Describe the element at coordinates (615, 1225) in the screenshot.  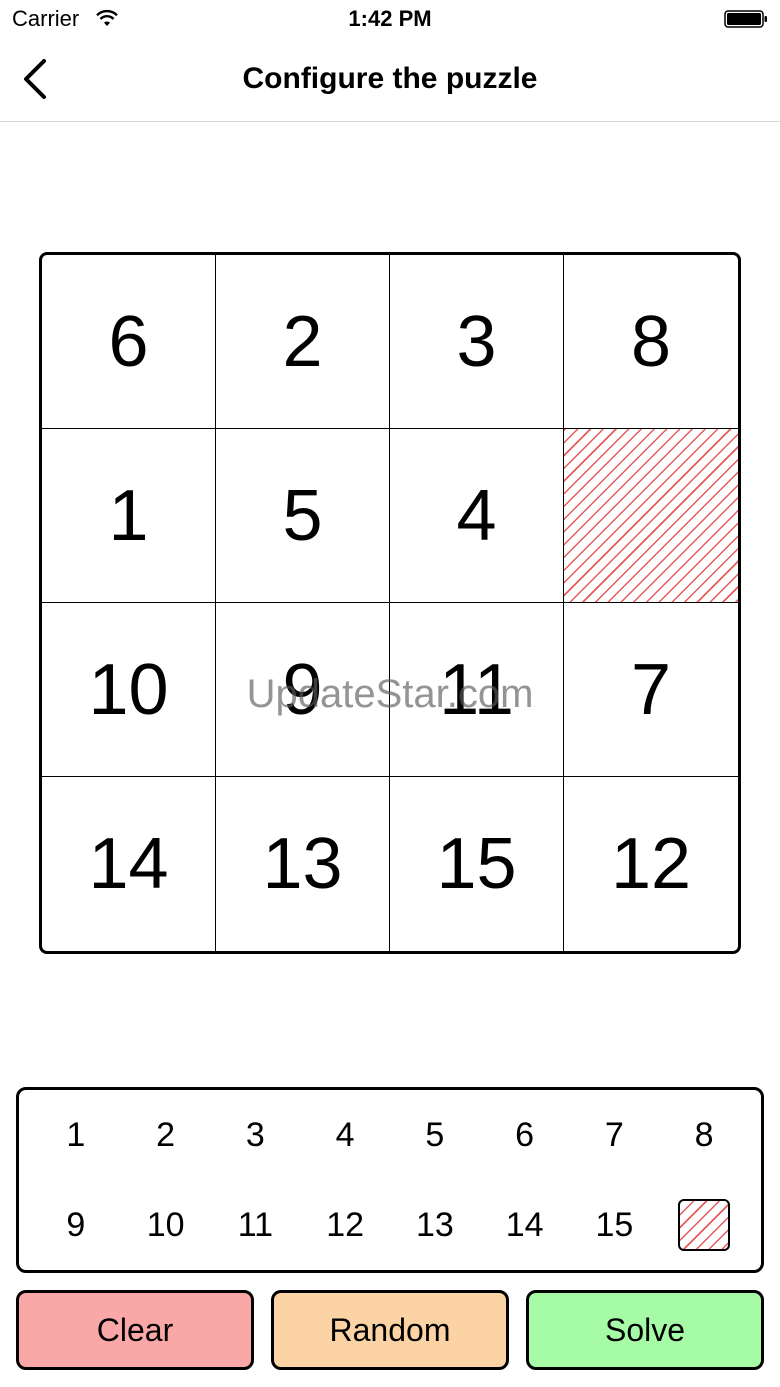
I see `palette-item: 15` at that location.